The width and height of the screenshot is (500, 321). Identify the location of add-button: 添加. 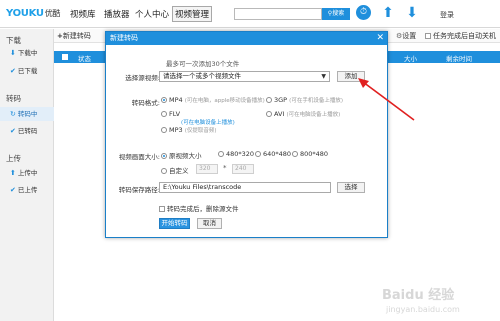
(351, 76).